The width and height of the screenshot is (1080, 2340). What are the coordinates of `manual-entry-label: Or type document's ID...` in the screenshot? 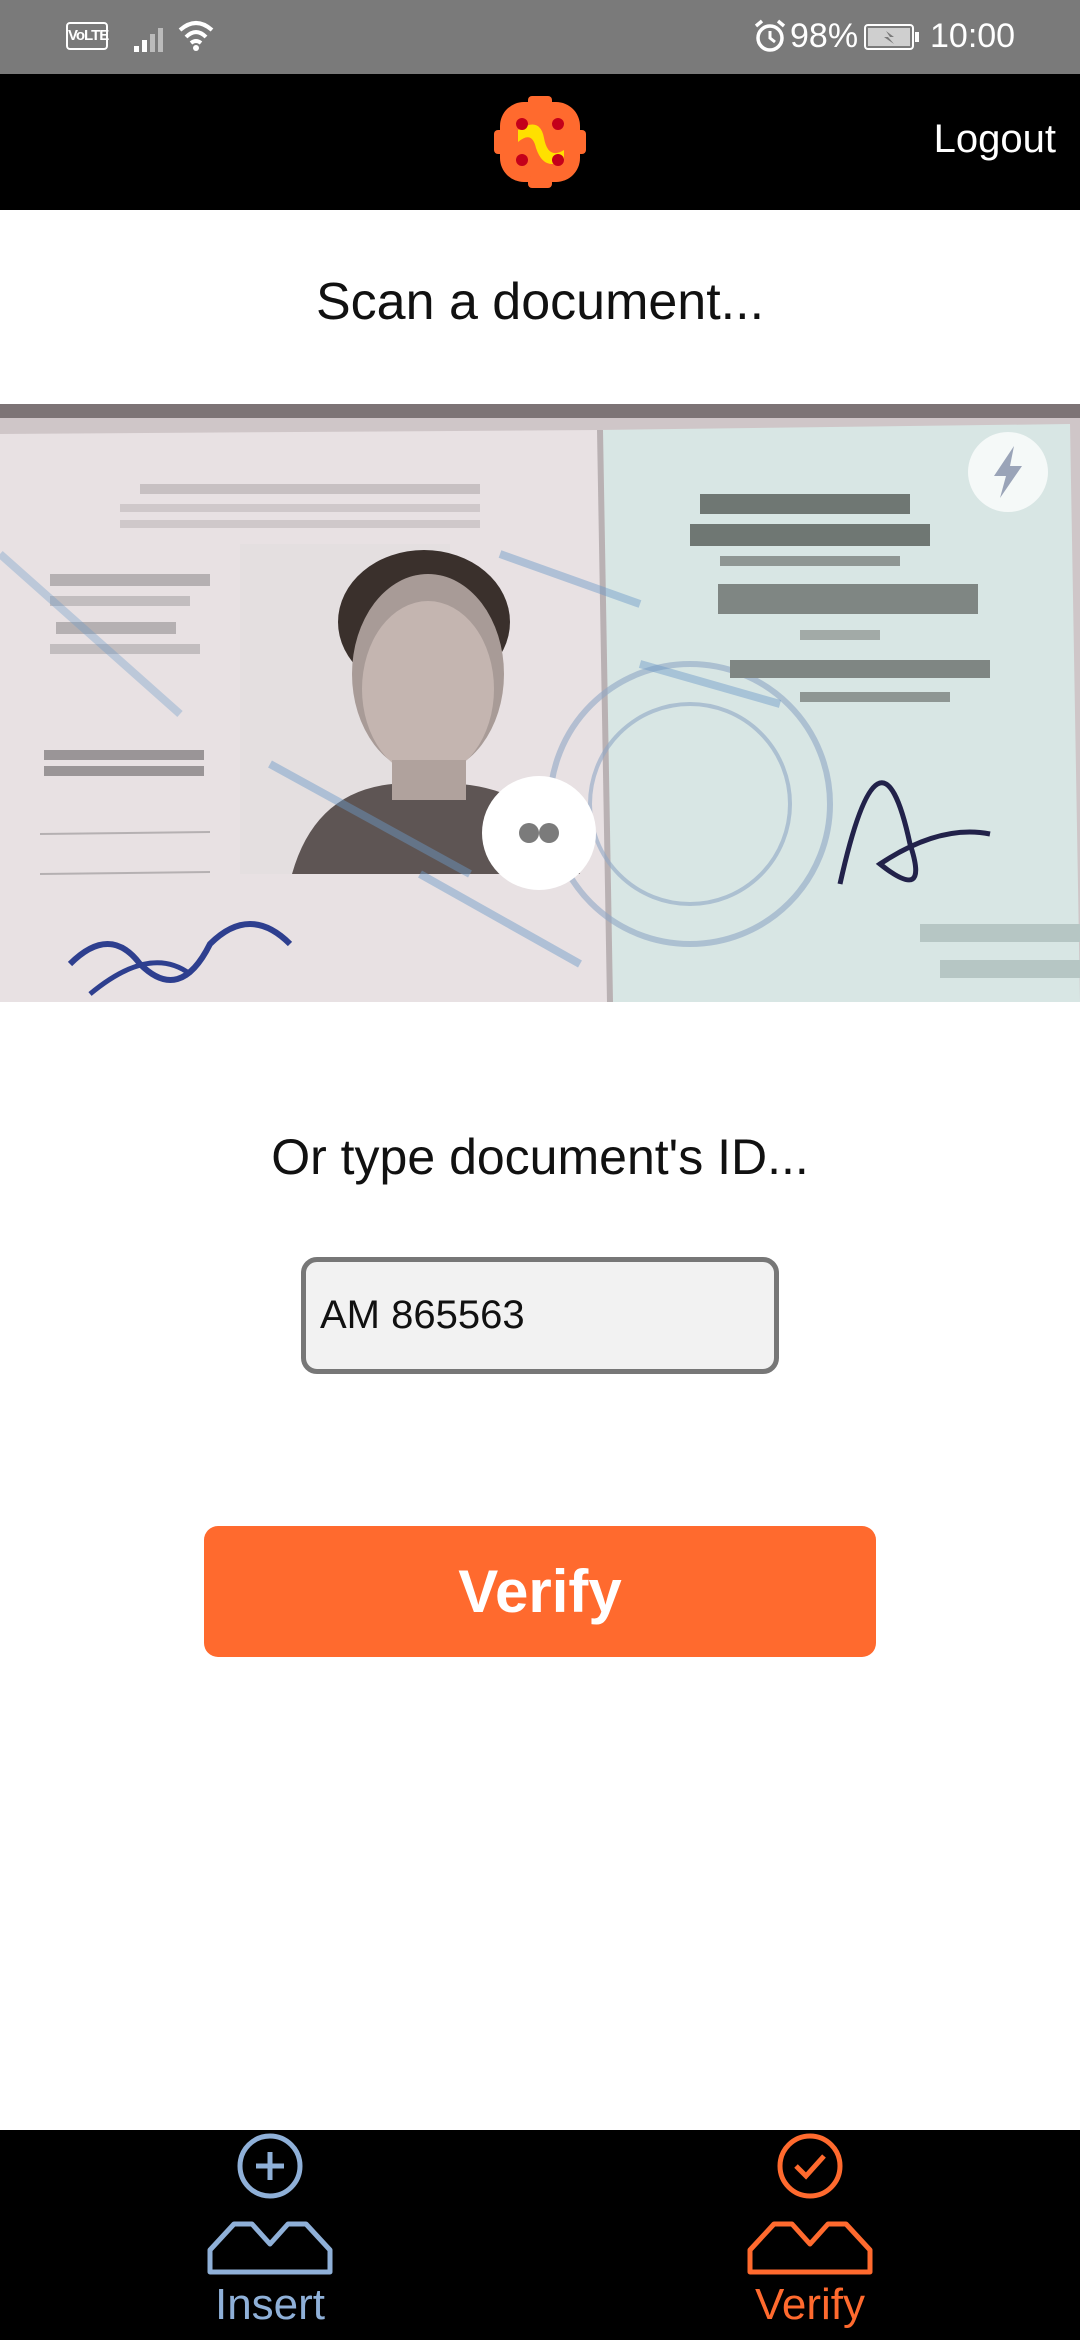 It's located at (540, 1157).